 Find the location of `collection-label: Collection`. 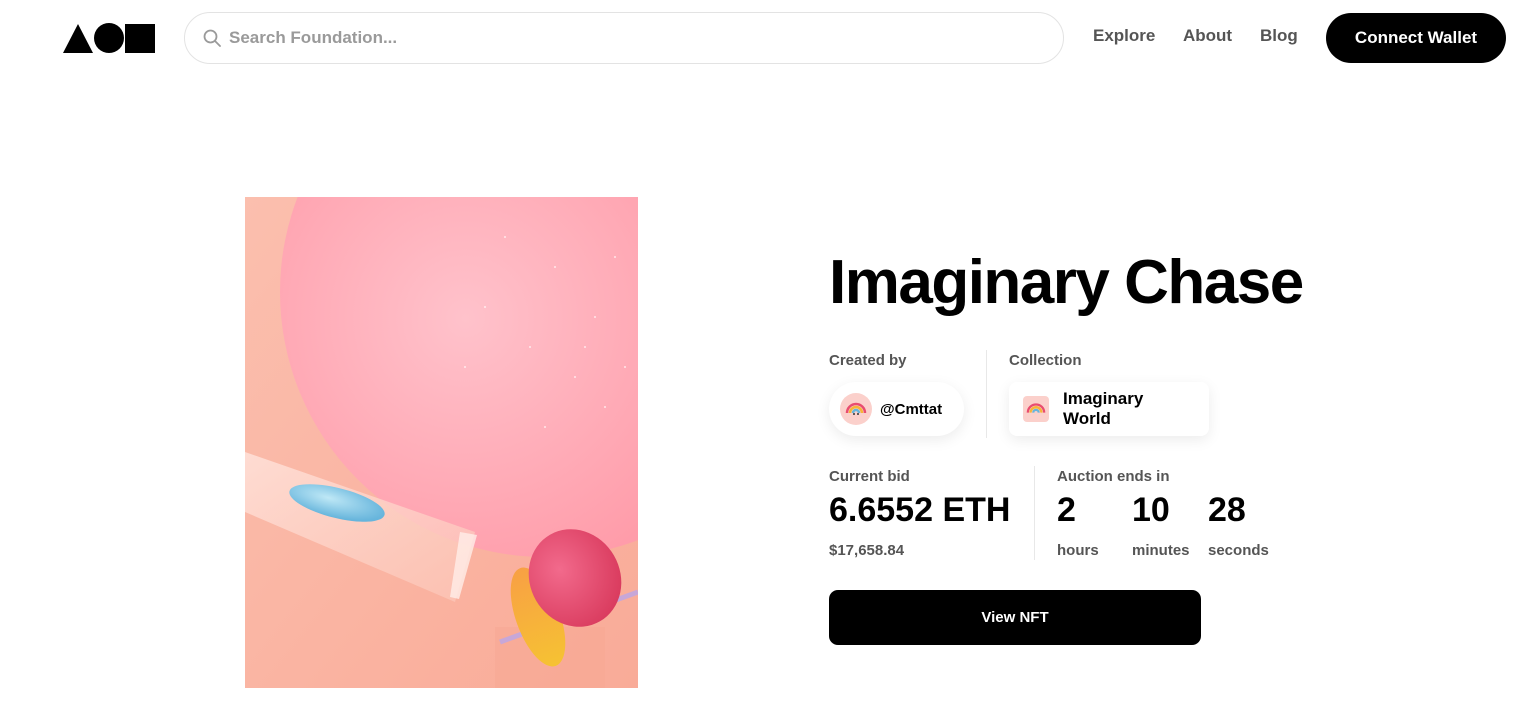

collection-label: Collection is located at coordinates (1045, 360).